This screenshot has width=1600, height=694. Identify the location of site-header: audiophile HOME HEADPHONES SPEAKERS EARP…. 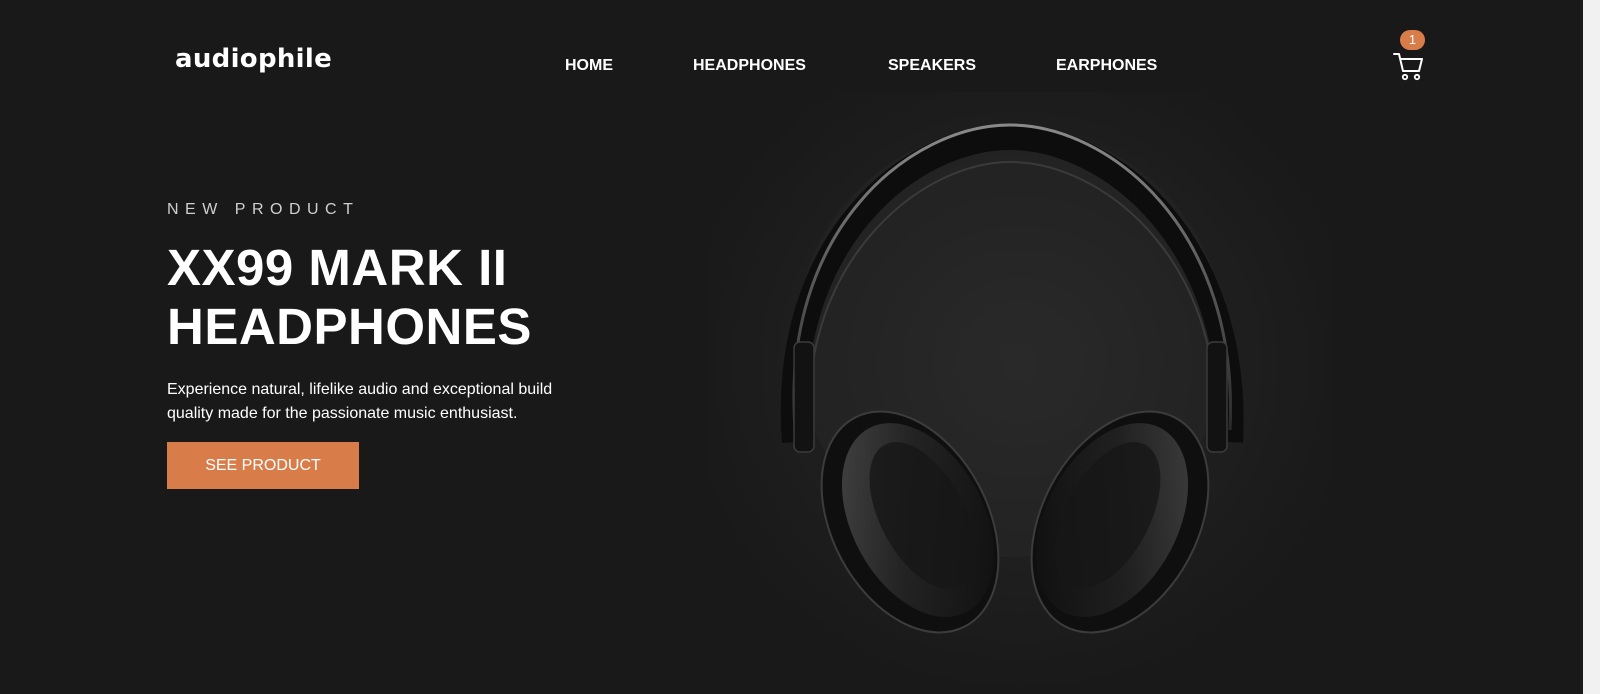
(791, 50).